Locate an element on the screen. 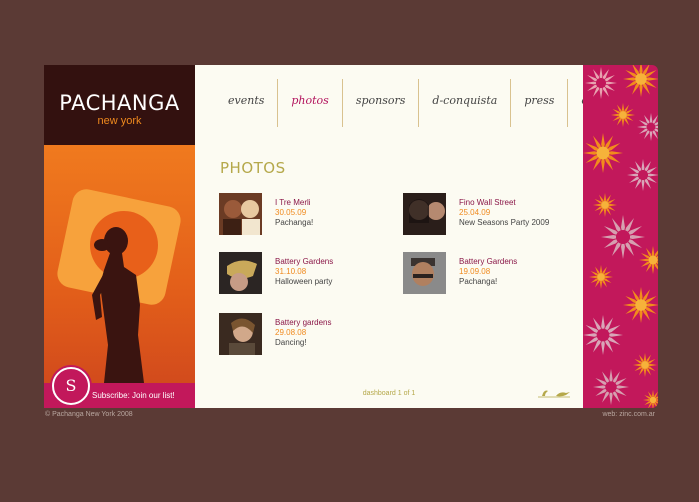  photo-album-item: Battery Gardens 19.09.08 Pachanga! is located at coordinates (490, 275).